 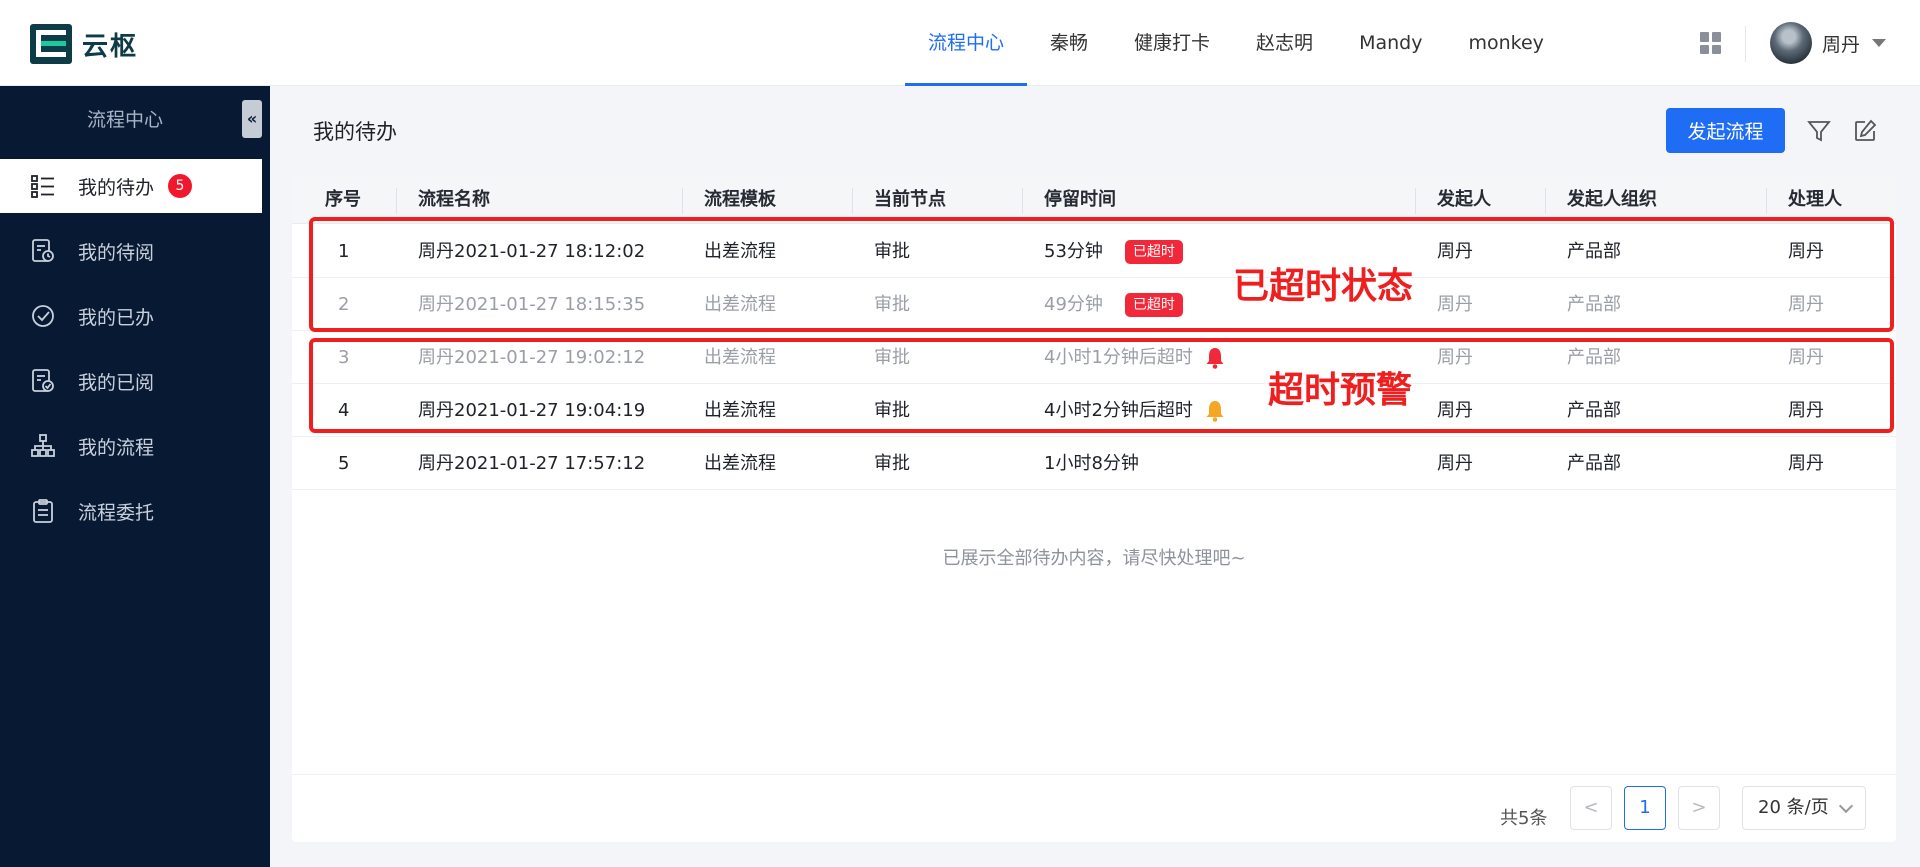 I want to click on page-size-select: 20 条/页, so click(x=1804, y=808).